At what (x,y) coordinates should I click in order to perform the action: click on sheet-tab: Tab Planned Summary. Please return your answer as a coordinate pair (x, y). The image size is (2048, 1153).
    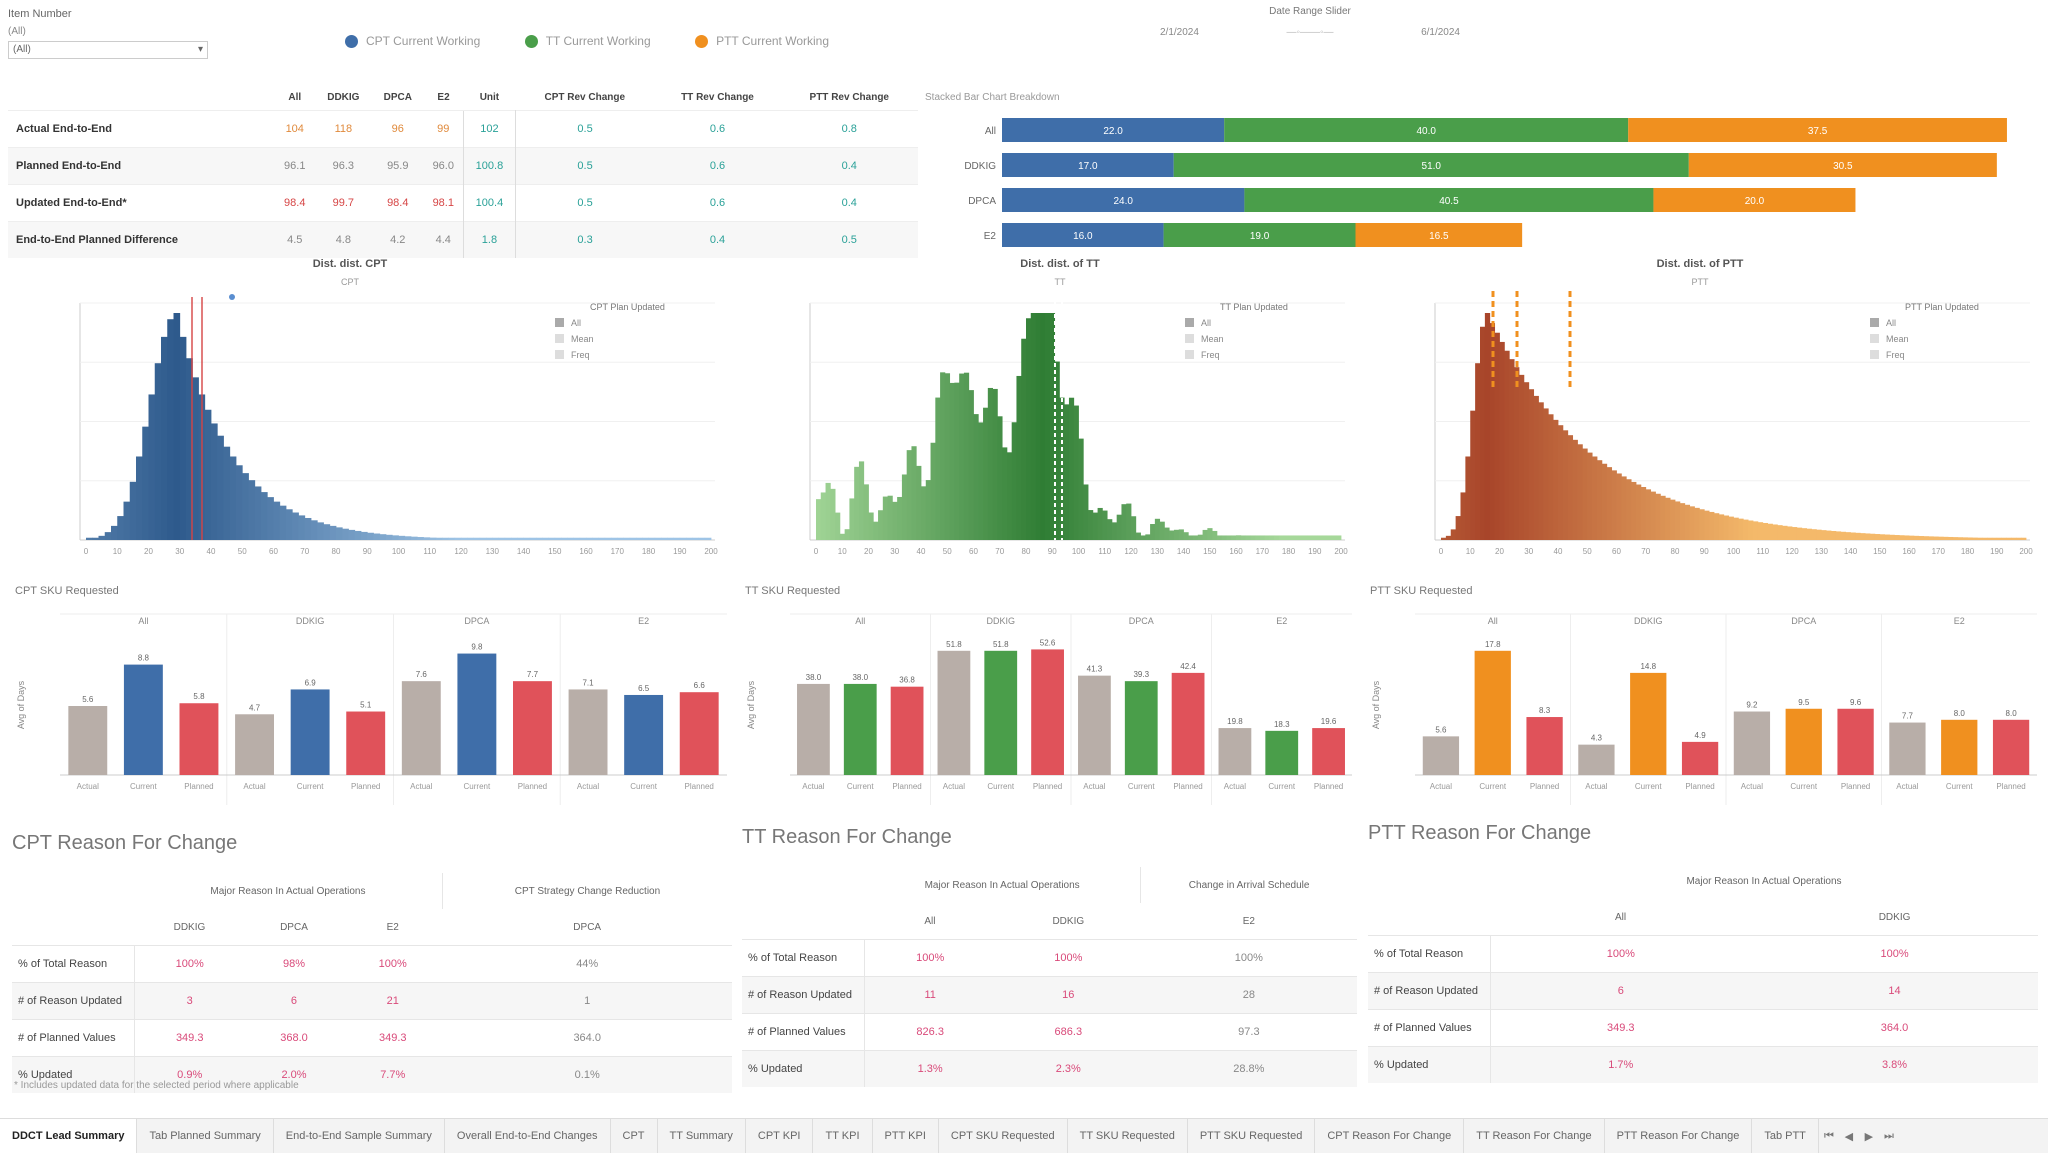
    Looking at the image, I should click on (205, 1136).